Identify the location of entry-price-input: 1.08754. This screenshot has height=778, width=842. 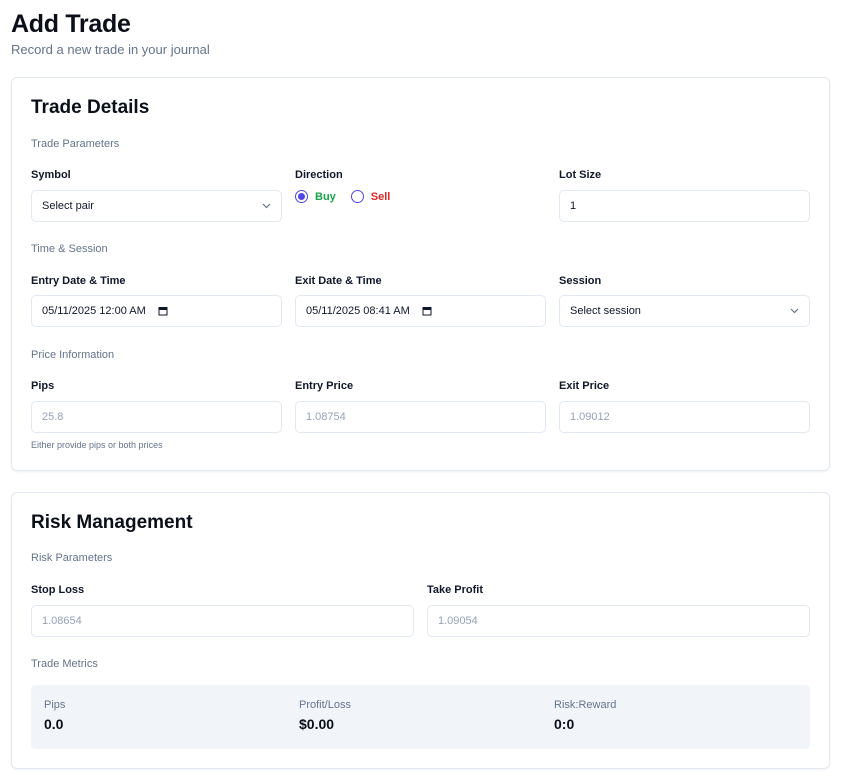
(420, 417).